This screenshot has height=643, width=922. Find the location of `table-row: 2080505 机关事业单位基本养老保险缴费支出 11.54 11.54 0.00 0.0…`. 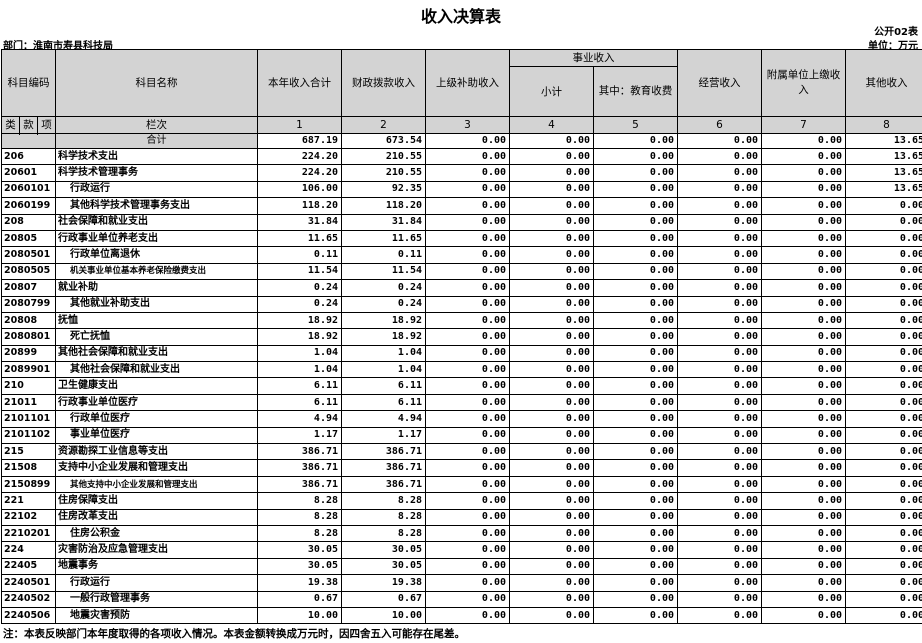

table-row: 2080505 机关事业单位基本养老保险缴费支出 11.54 11.54 0.00 0.0… is located at coordinates (461, 271).